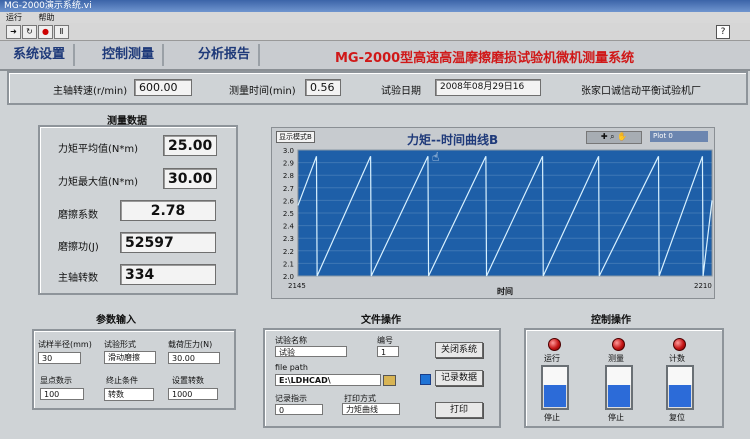  Describe the element at coordinates (289, 227) in the screenshot. I see `y-tick-label: 2.4` at that location.